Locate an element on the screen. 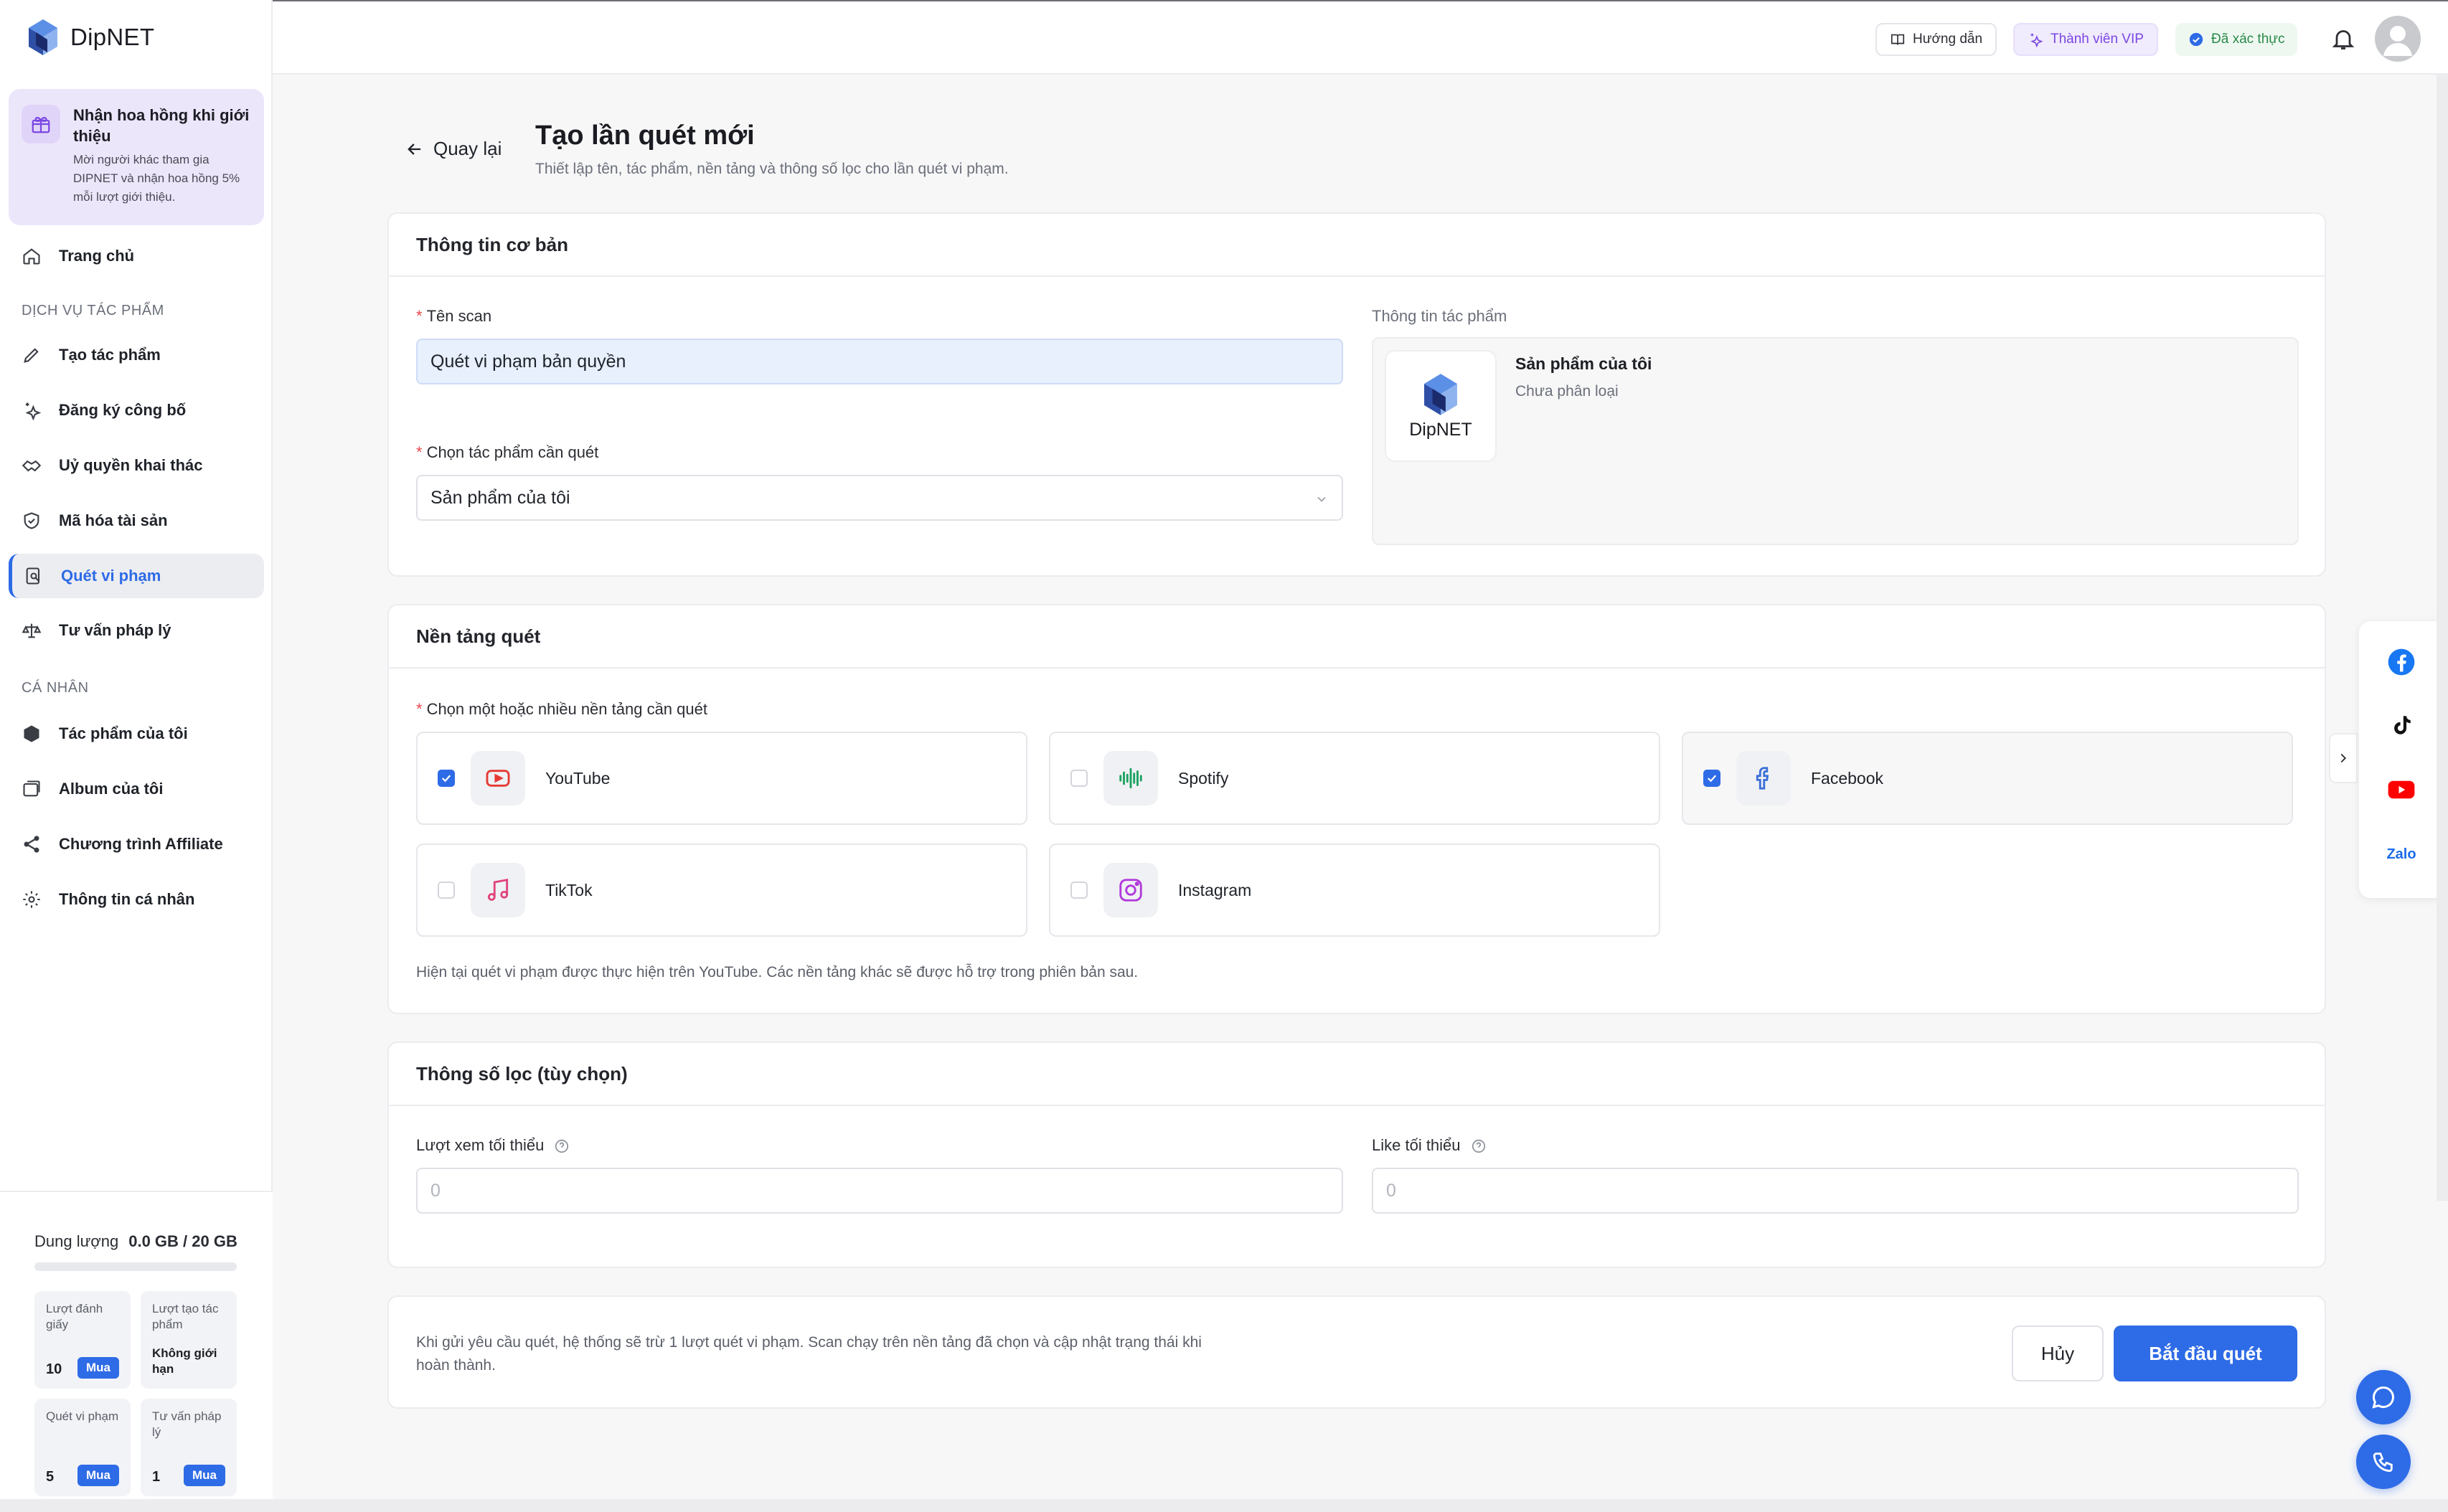 This screenshot has height=1512, width=2448. sidebar-item-my-works: Tác phẩm của tôi is located at coordinates (136, 734).